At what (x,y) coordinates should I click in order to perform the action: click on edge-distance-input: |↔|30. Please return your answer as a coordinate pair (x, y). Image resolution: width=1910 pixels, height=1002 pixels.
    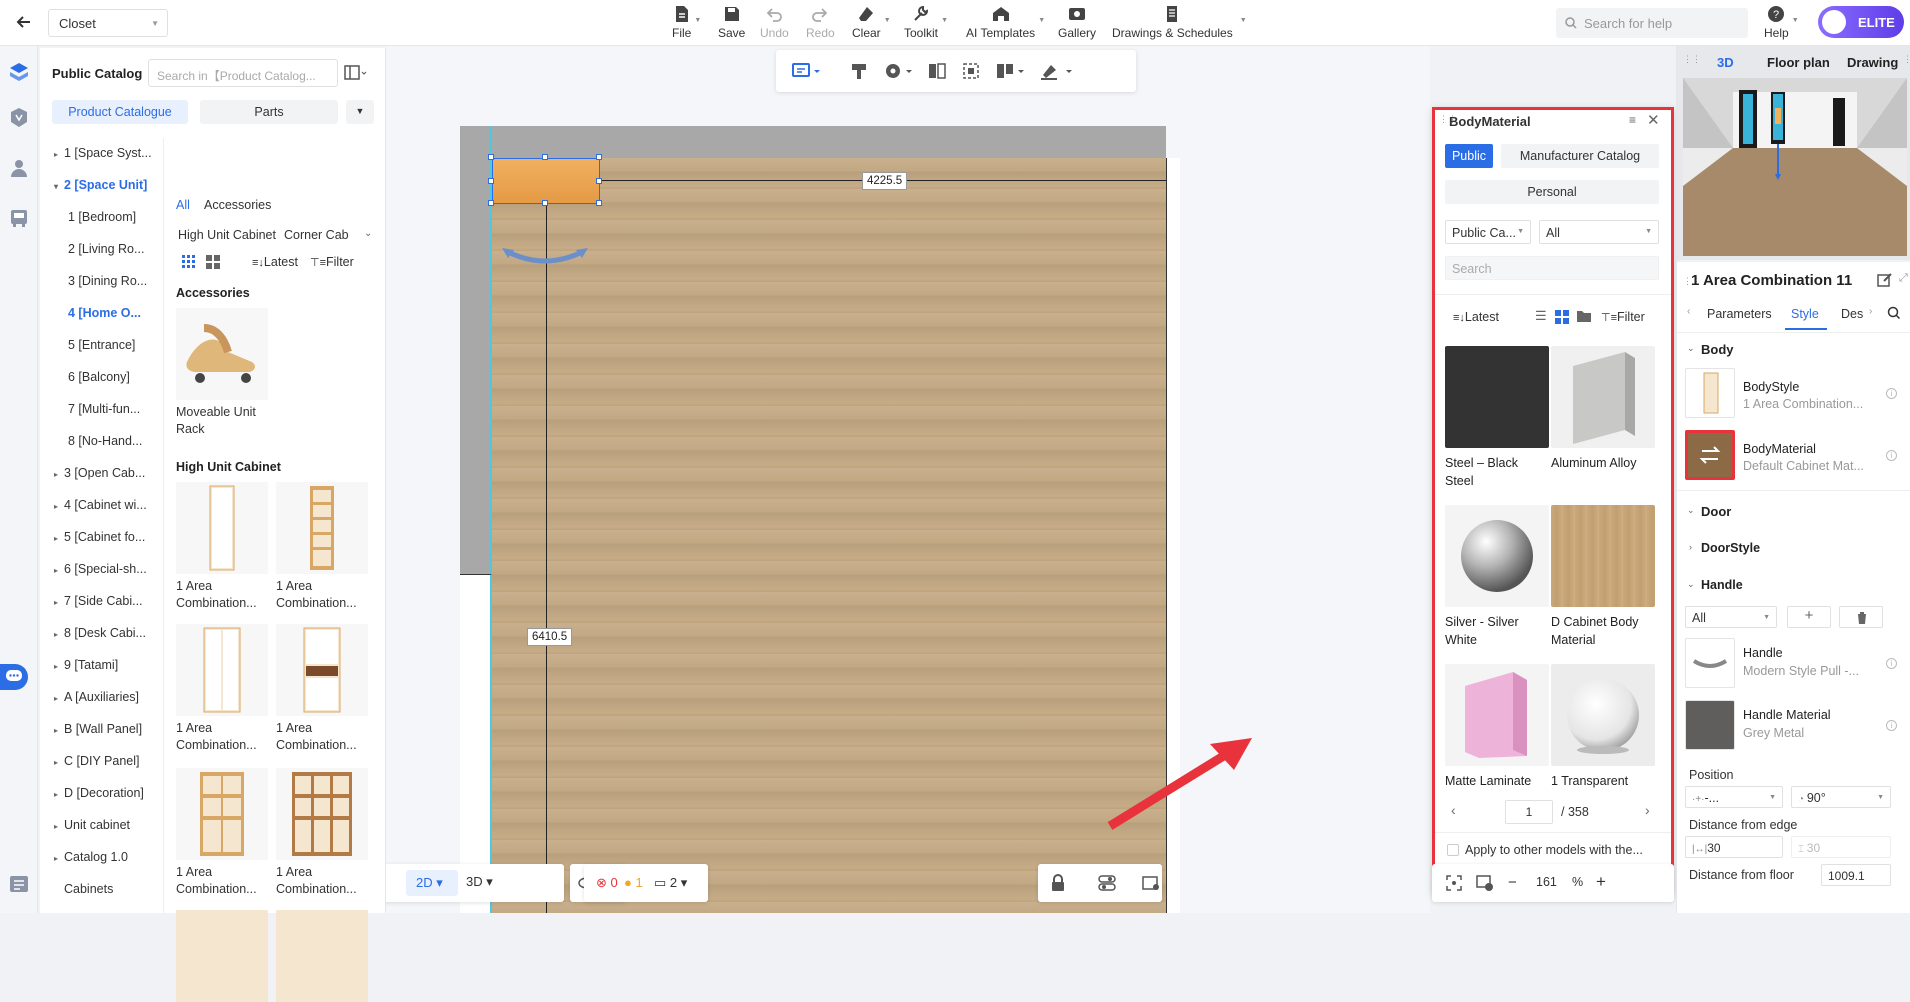
    Looking at the image, I should click on (1734, 847).